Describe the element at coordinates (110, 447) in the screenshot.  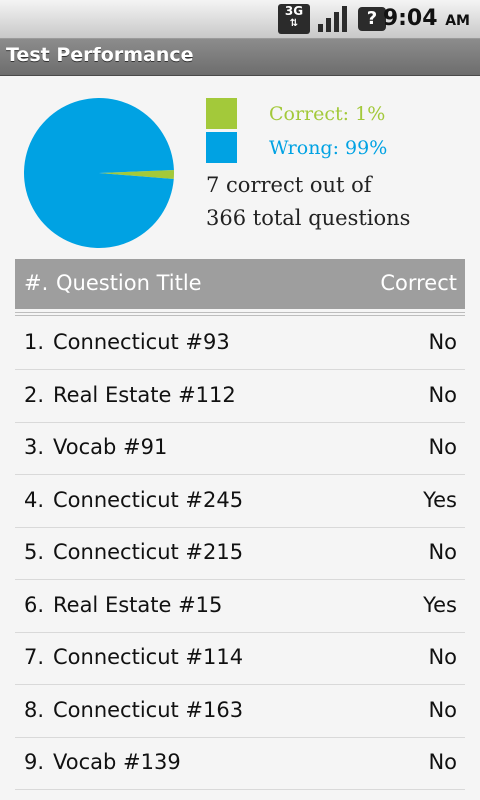
I see `row-question-title: Vocab #91` at that location.